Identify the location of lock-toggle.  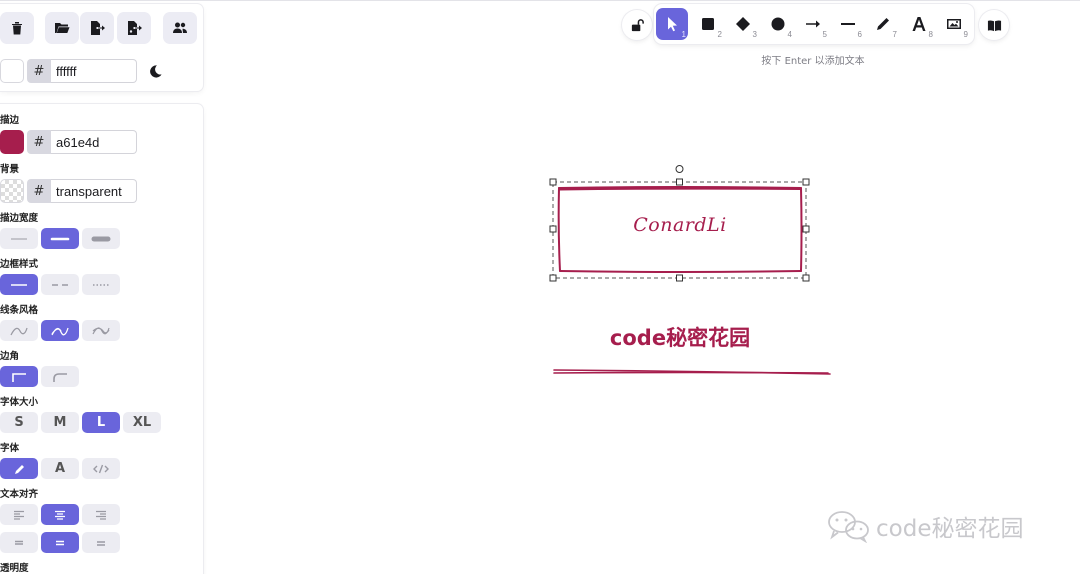
(637, 25).